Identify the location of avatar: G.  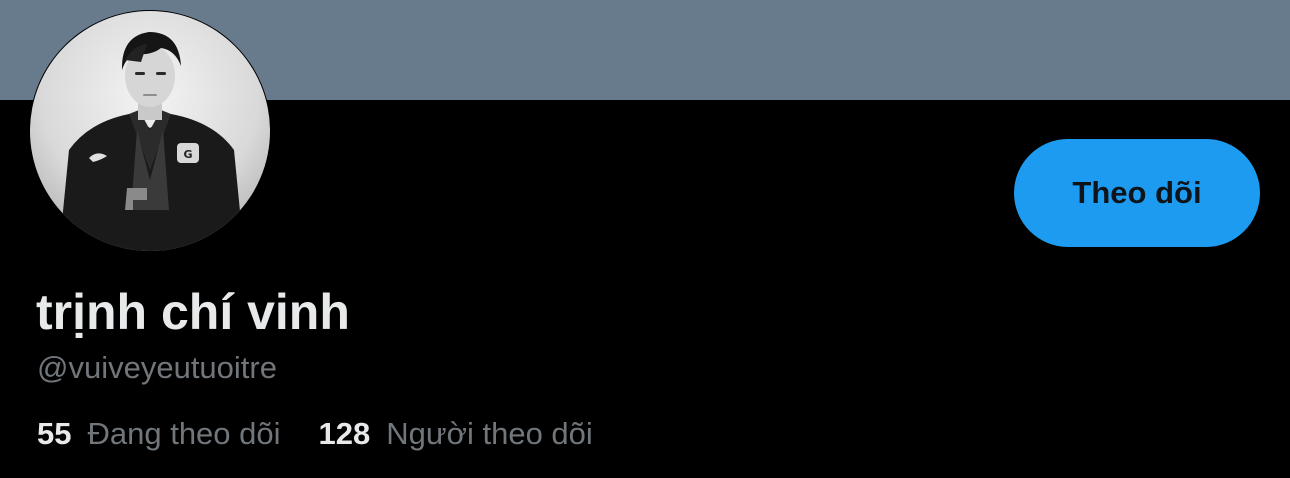
(150, 131).